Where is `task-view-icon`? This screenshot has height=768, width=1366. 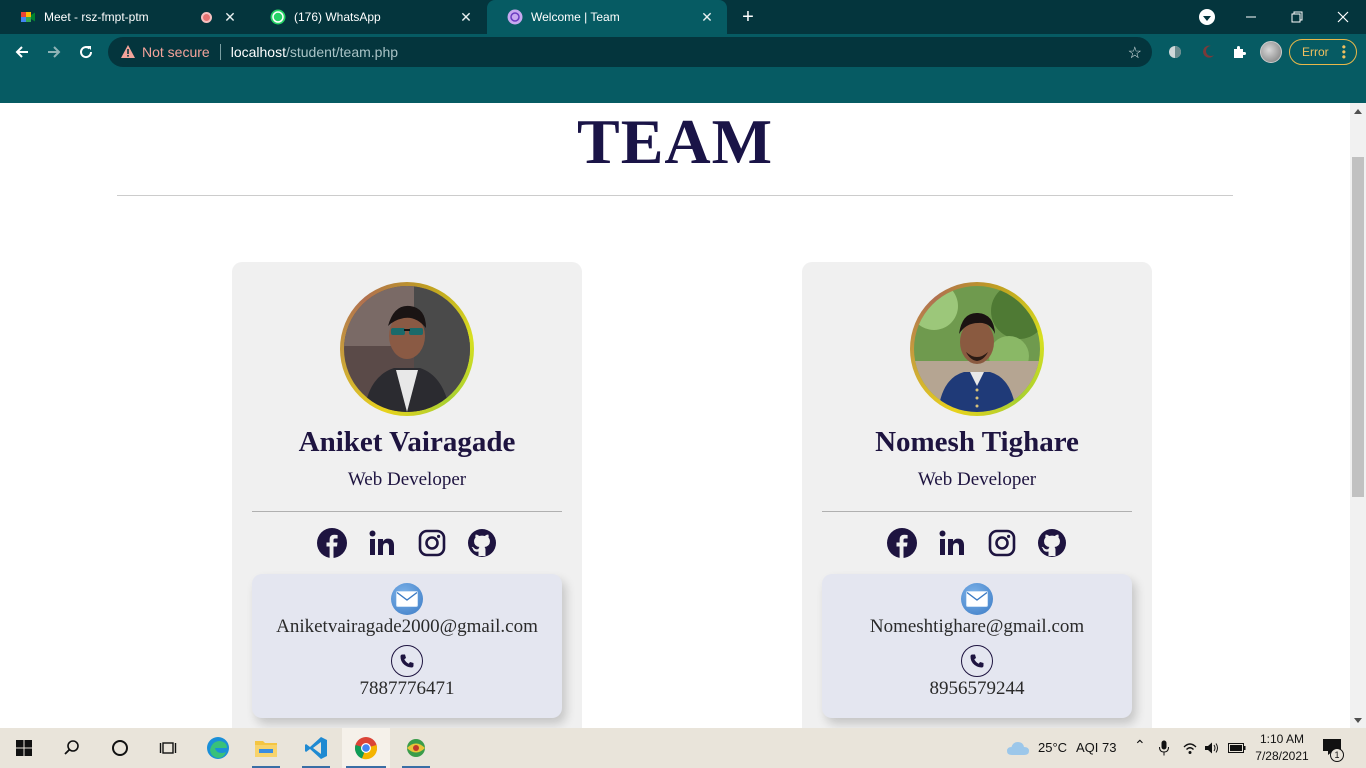
task-view-icon is located at coordinates (168, 748).